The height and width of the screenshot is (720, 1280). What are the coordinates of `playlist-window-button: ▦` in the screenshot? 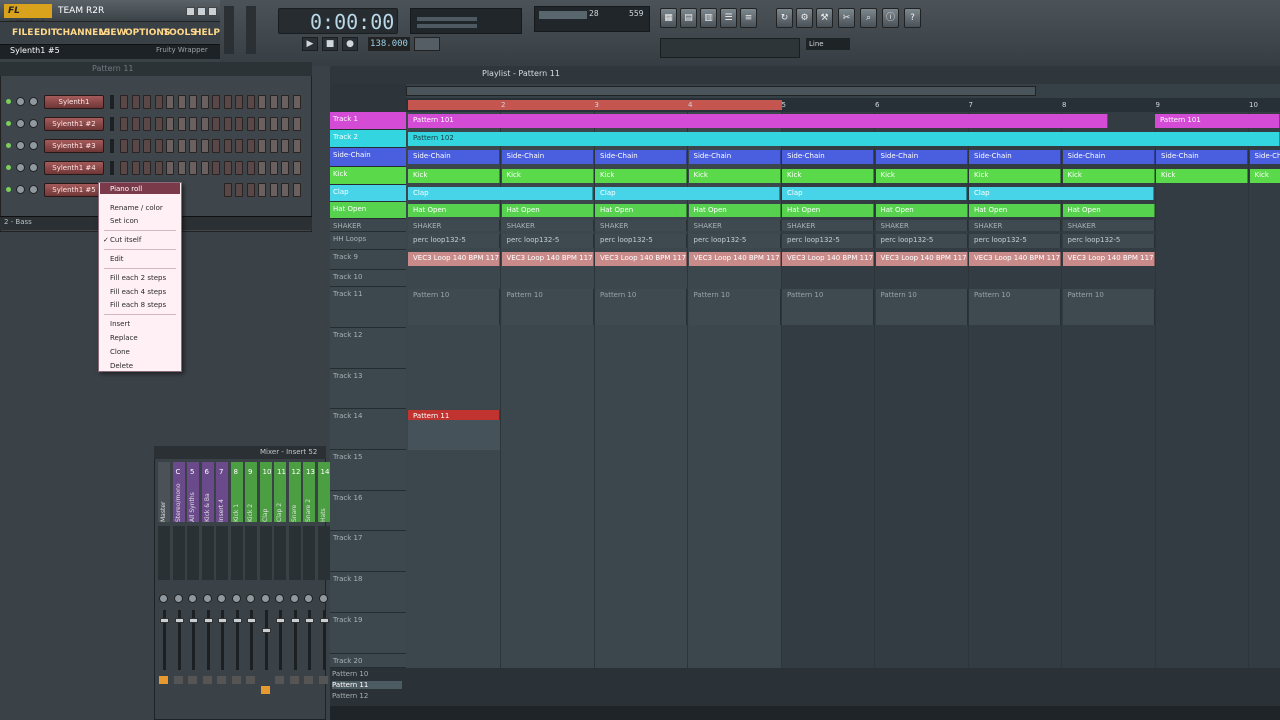 It's located at (668, 18).